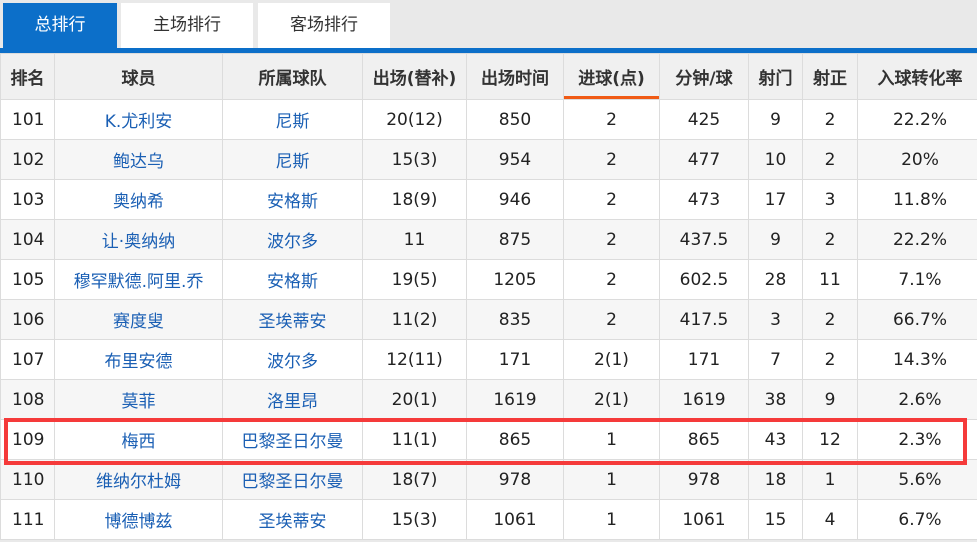 This screenshot has width=977, height=542. I want to click on cell-appearances: 11(1), so click(414, 439).